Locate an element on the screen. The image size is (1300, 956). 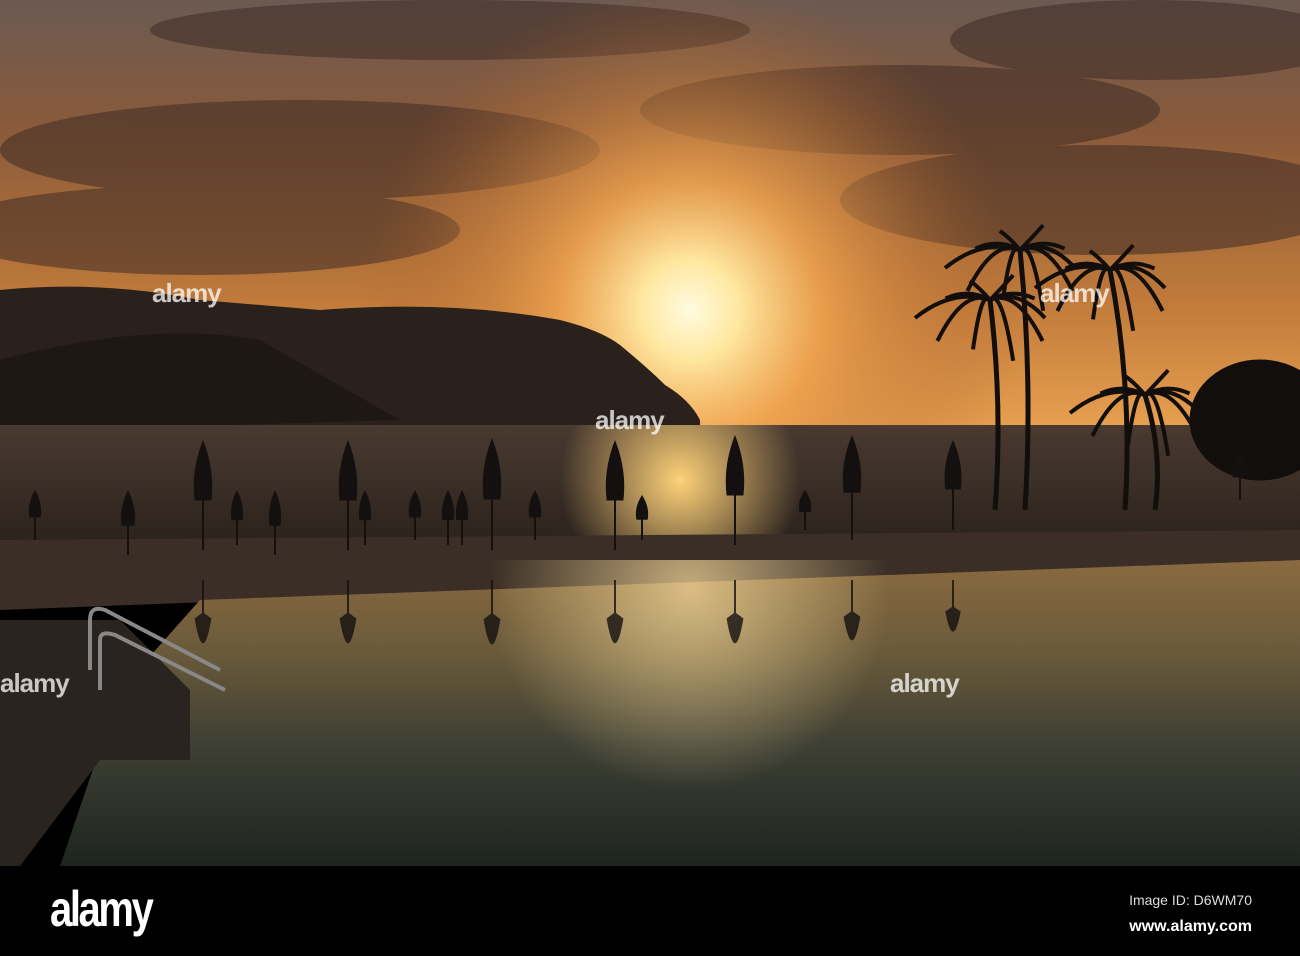
image-id: Image ID: D6WM70 is located at coordinates (1190, 900).